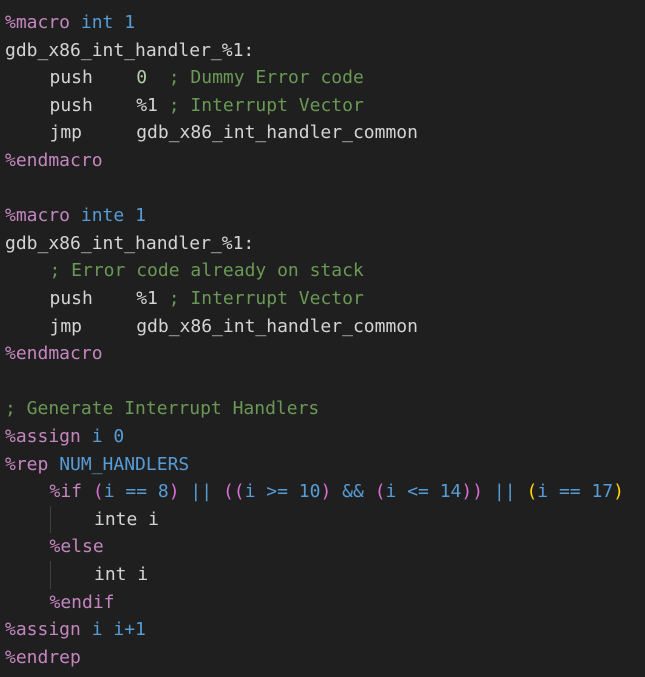  I want to click on code-line: ; Generate Interrupt Handlers, so click(162, 409).